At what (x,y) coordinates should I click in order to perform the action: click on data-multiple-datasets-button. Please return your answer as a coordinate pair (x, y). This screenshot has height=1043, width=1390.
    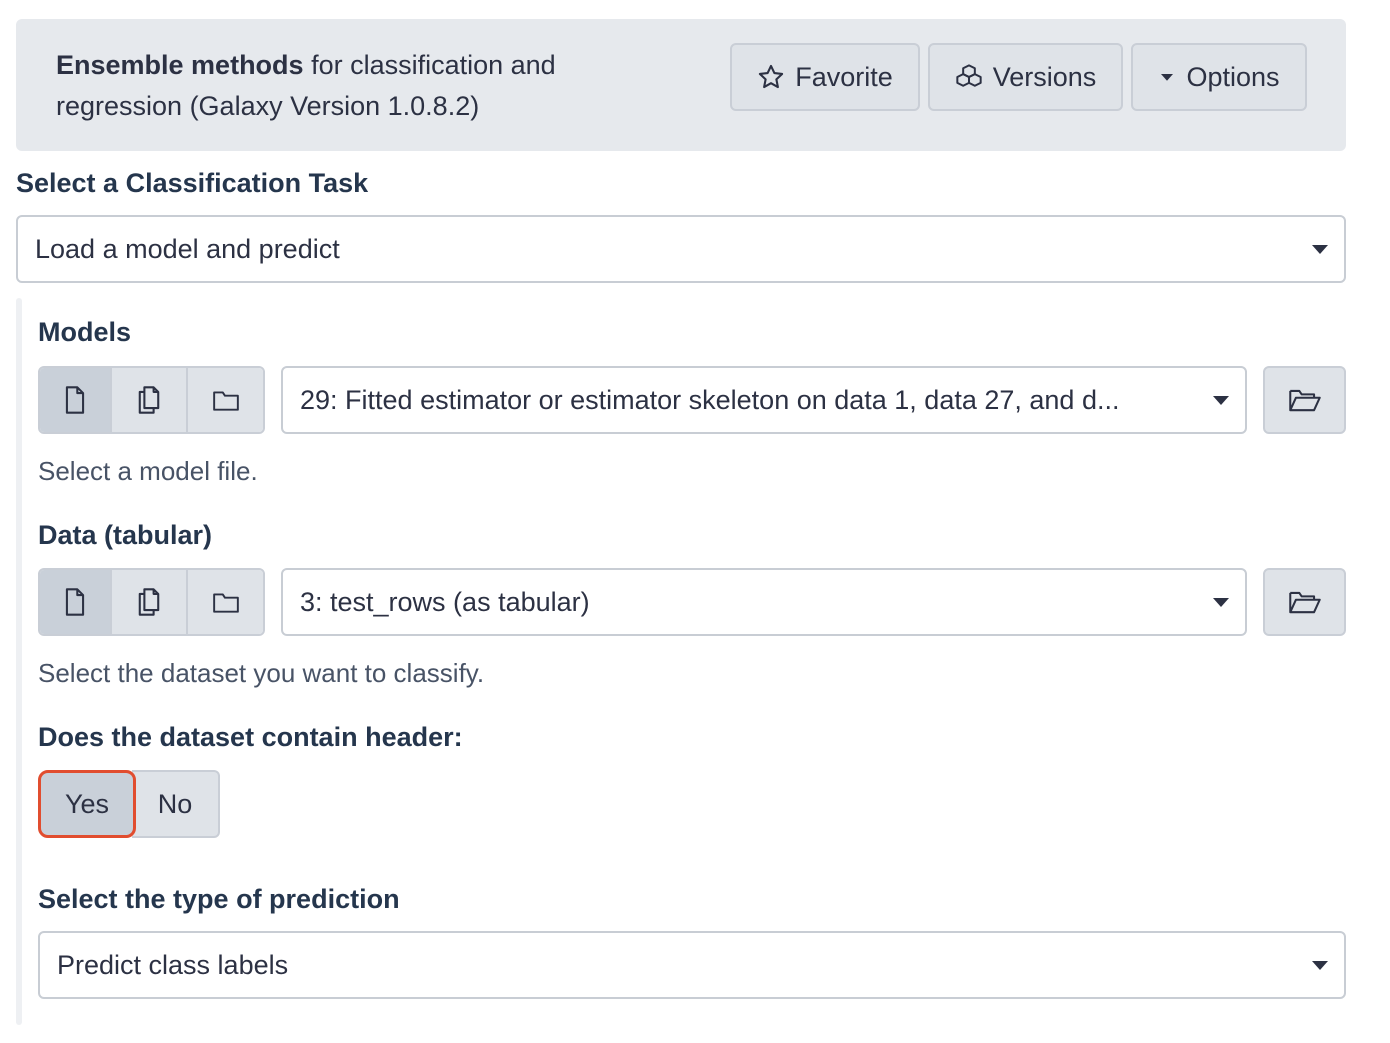
    Looking at the image, I should click on (150, 602).